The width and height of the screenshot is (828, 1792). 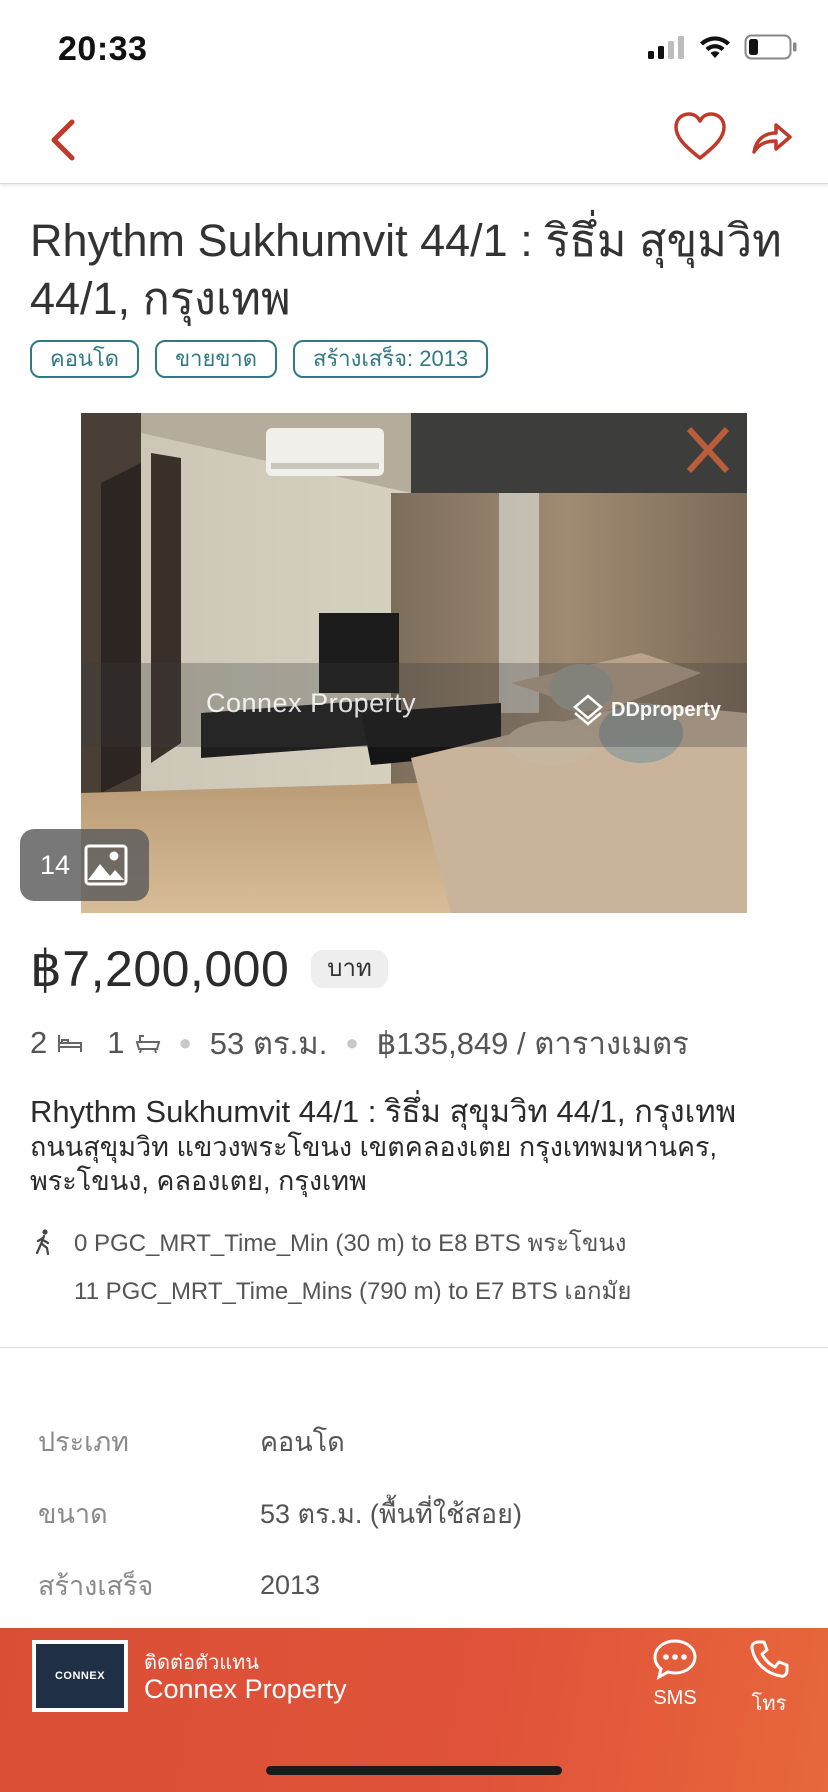 I want to click on section-divider, so click(x=414, y=1347).